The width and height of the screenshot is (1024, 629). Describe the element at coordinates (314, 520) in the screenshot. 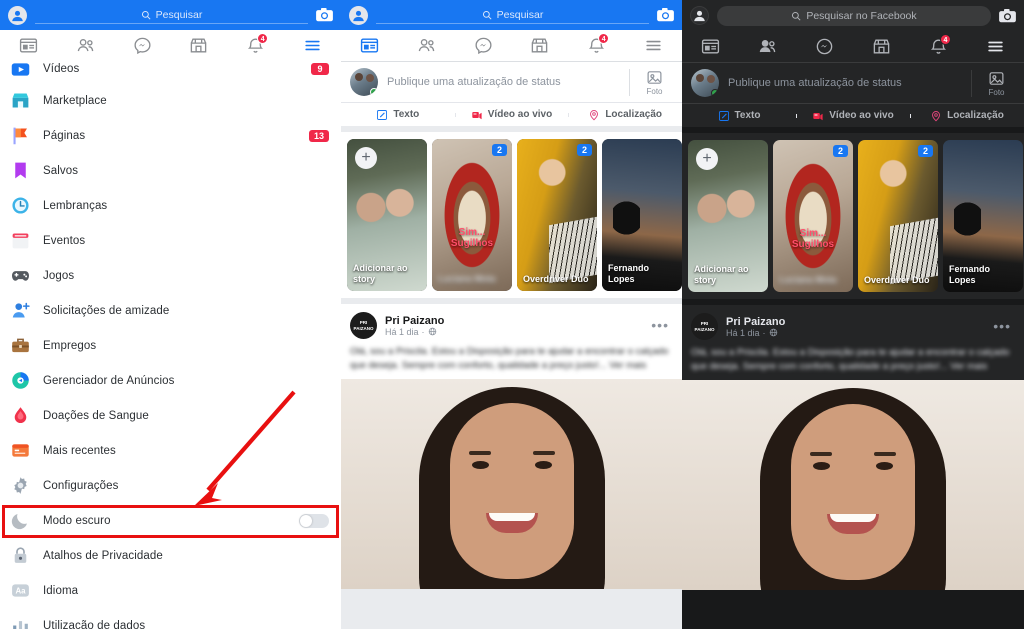

I see `dark-mode-toggle` at that location.